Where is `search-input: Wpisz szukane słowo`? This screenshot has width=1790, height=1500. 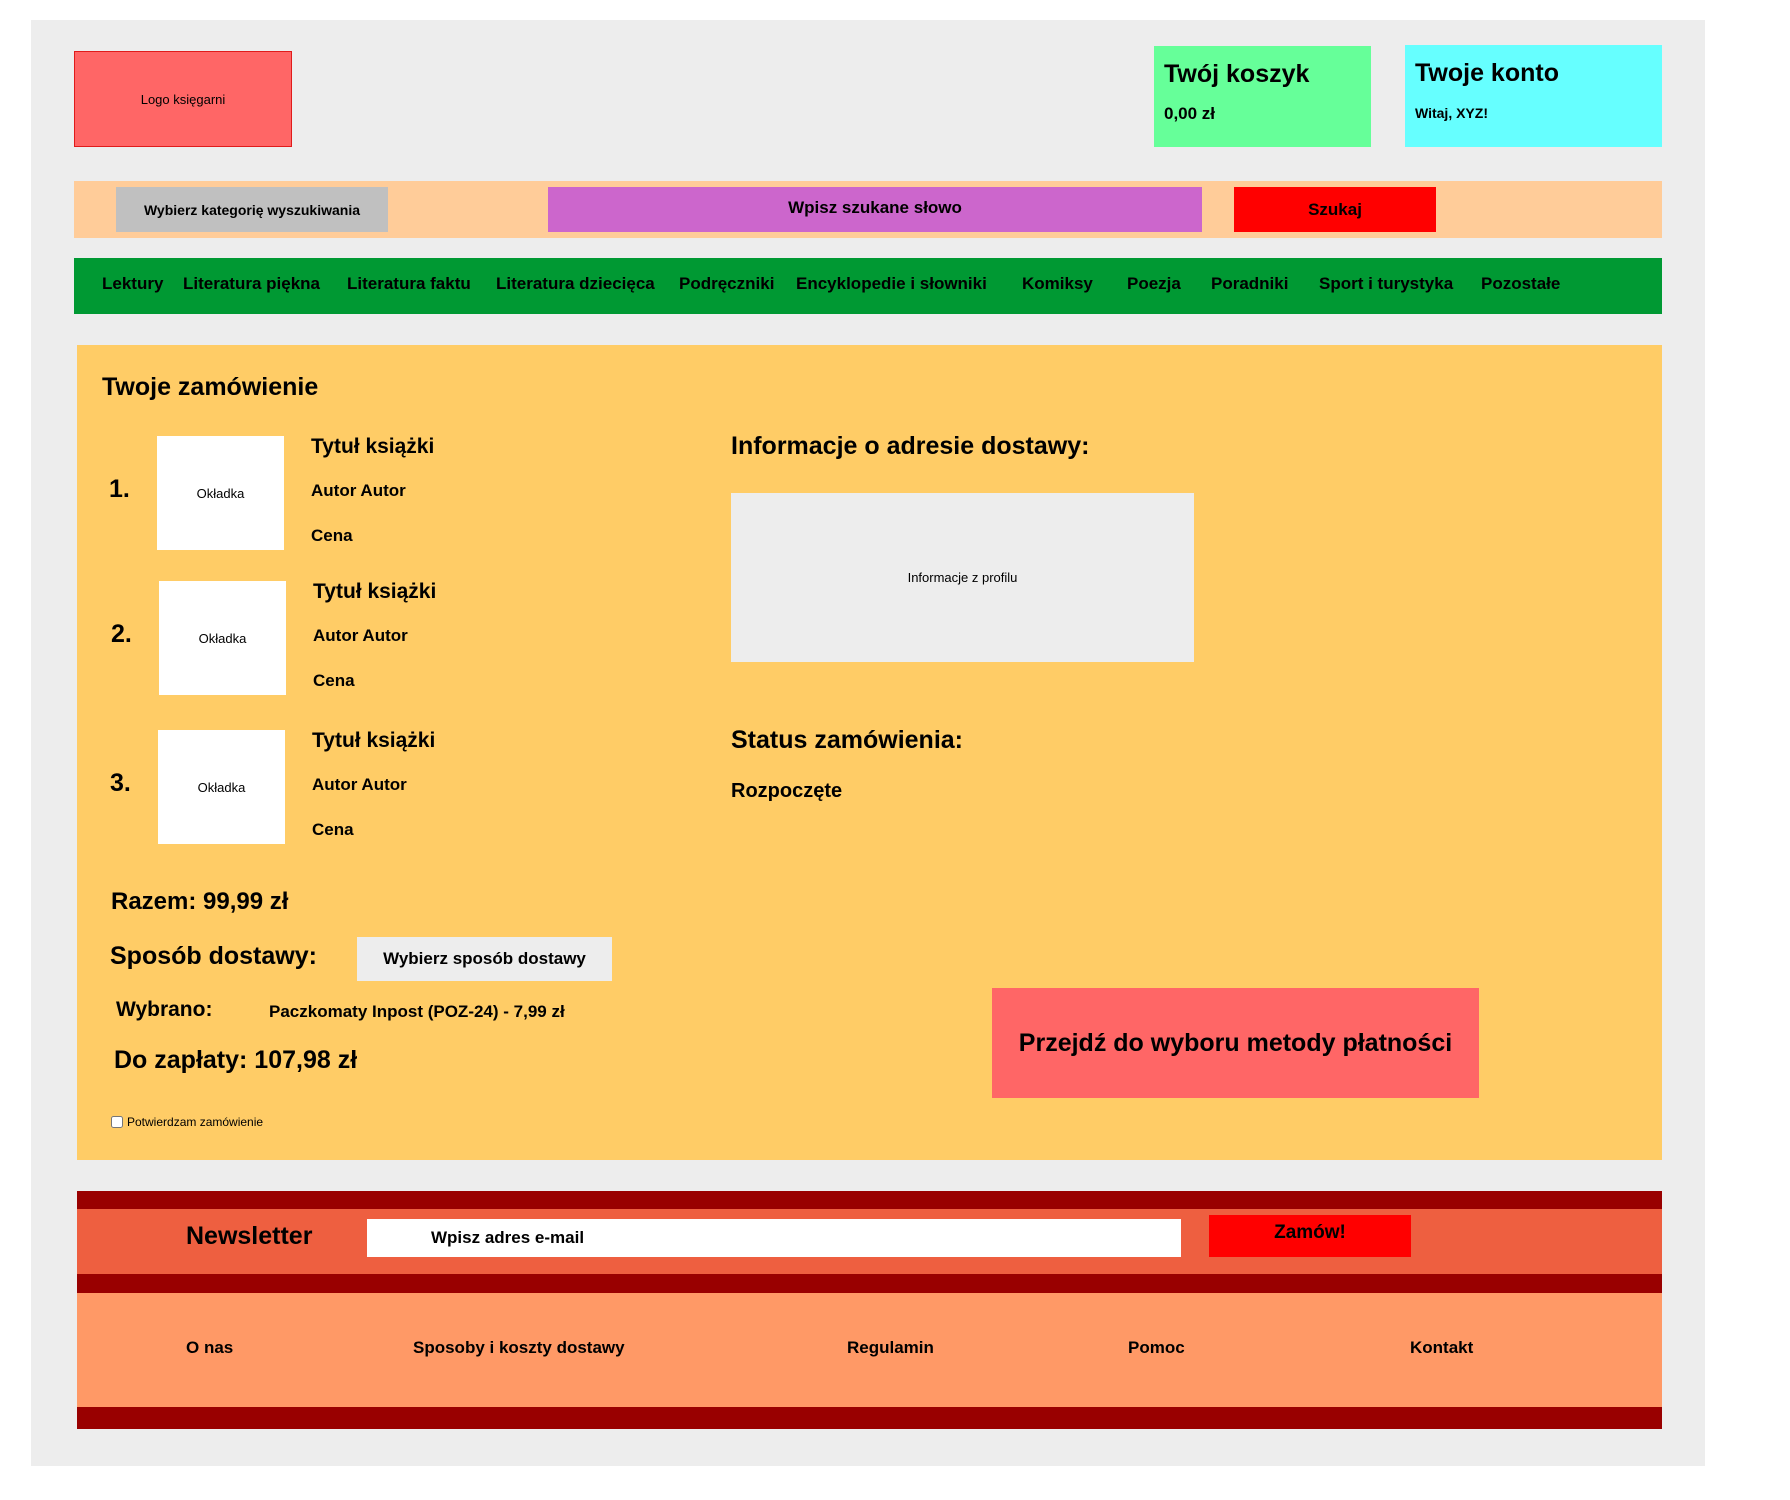 search-input: Wpisz szukane słowo is located at coordinates (875, 209).